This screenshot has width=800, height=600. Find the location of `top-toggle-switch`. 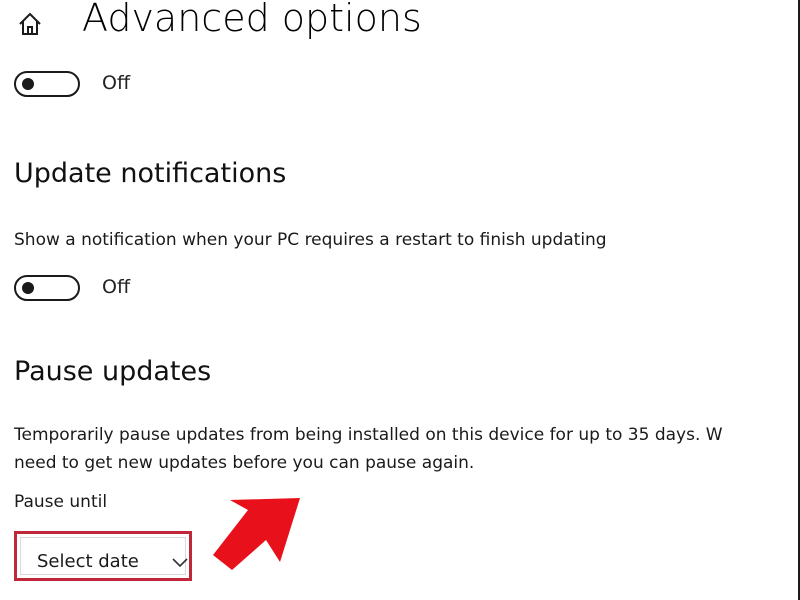

top-toggle-switch is located at coordinates (47, 84).